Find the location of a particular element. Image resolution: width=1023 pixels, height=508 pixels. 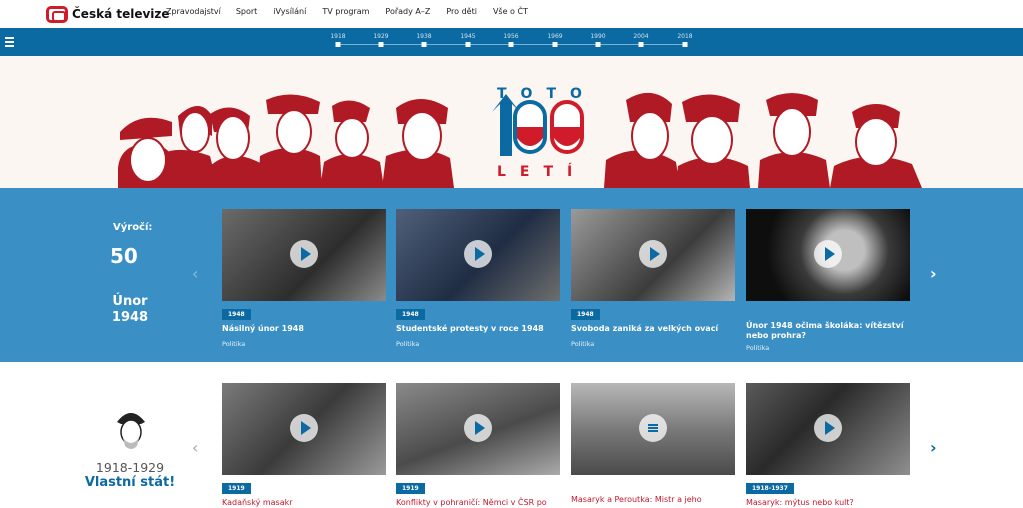

logo-text: Česká televize is located at coordinates (121, 14).